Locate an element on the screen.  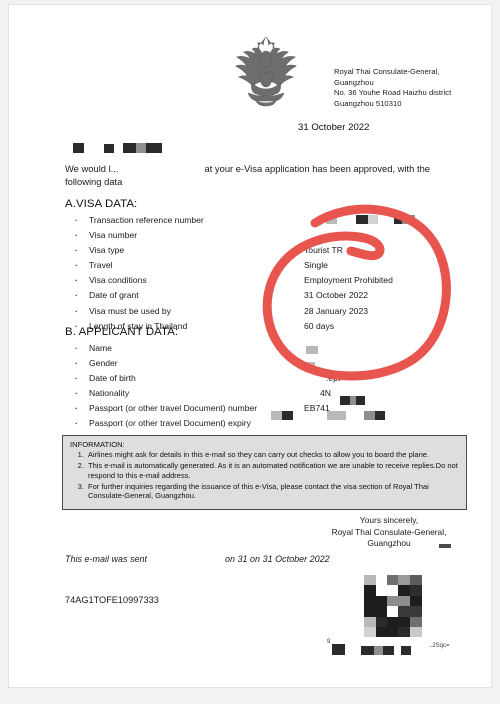
issuer-address-line-3: No. 36 Youhe Road Haizhu district is located at coordinates (393, 93).